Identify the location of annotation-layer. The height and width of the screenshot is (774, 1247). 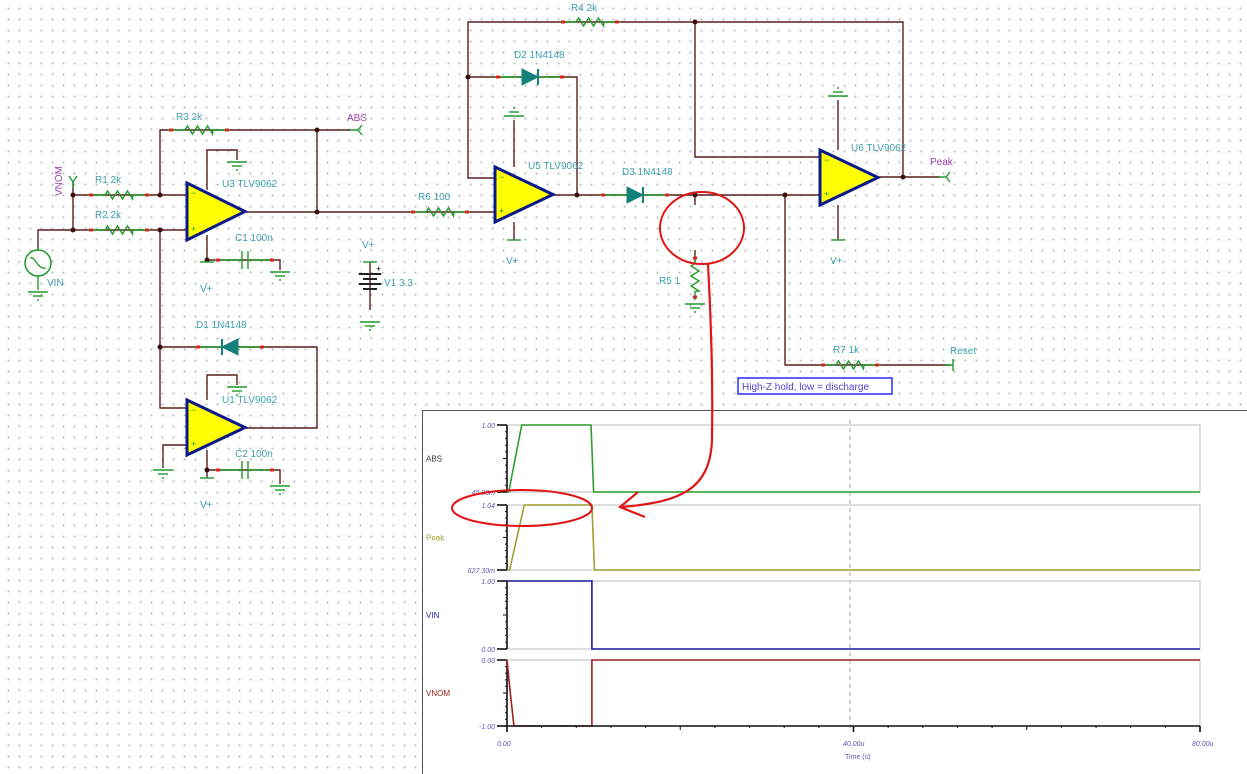
(598, 359).